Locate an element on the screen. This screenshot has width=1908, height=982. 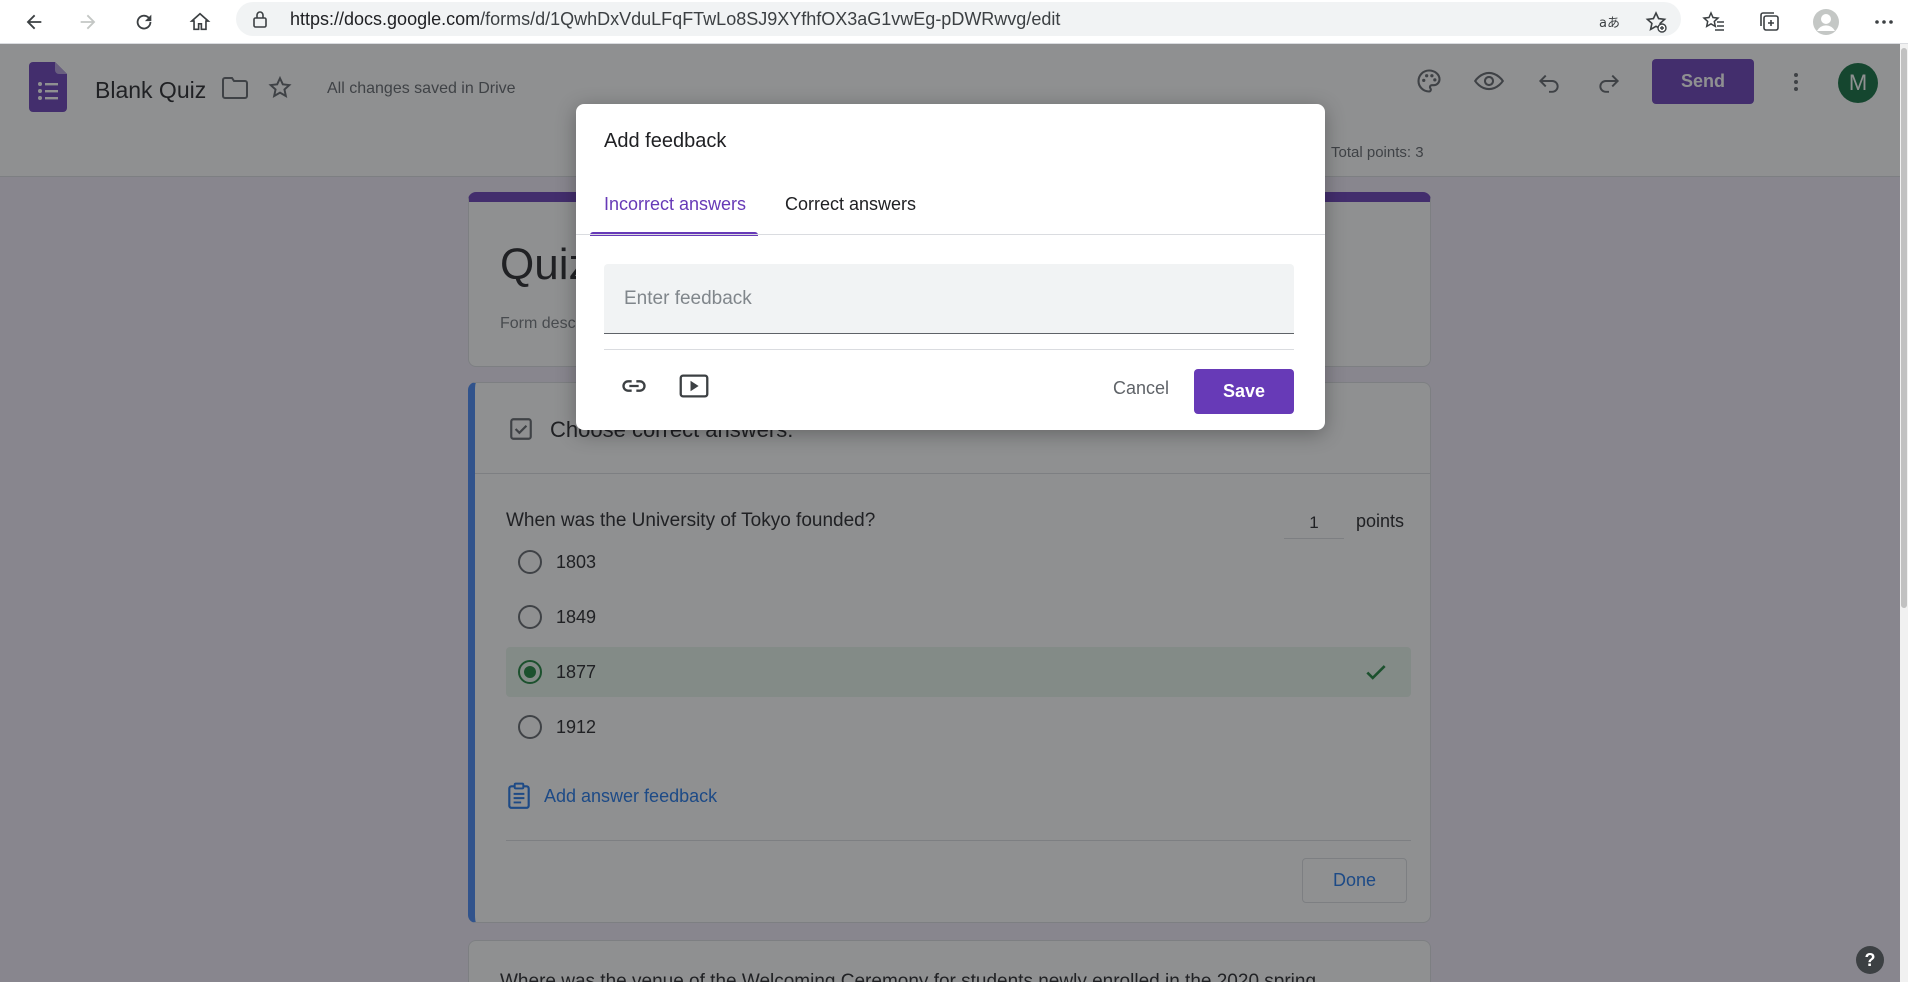
reload-icon is located at coordinates (144, 22).